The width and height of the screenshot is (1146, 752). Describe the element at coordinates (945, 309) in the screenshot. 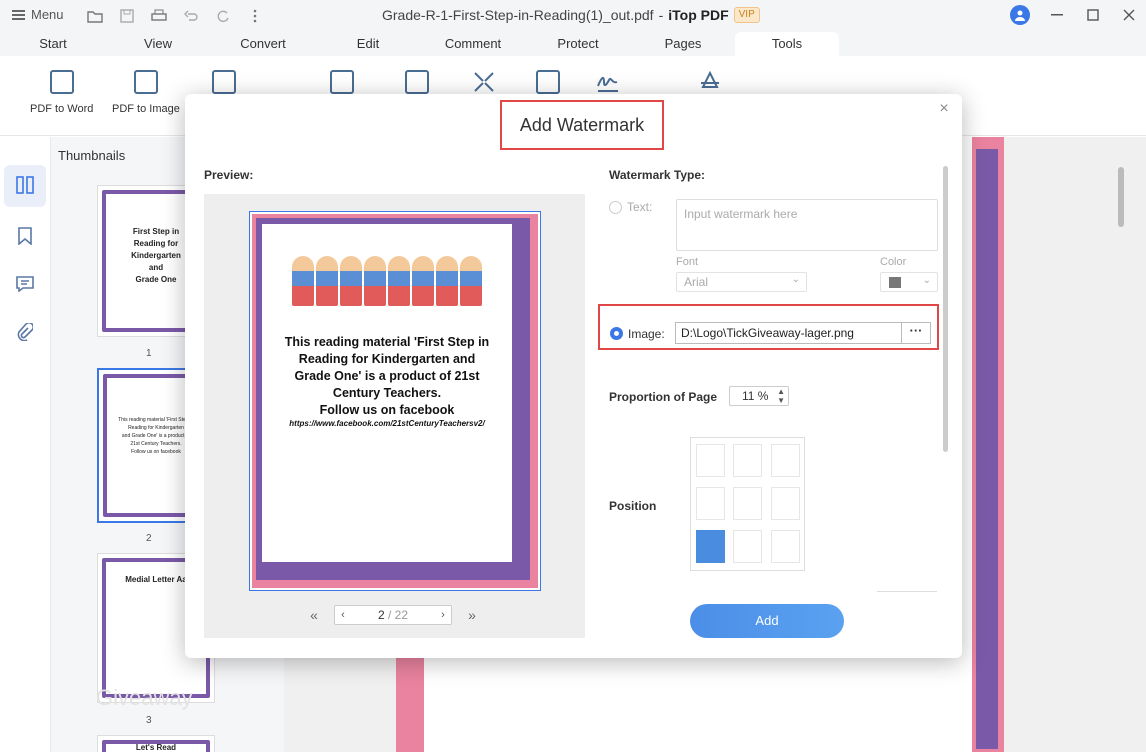

I see `dialog-scrollbar` at that location.